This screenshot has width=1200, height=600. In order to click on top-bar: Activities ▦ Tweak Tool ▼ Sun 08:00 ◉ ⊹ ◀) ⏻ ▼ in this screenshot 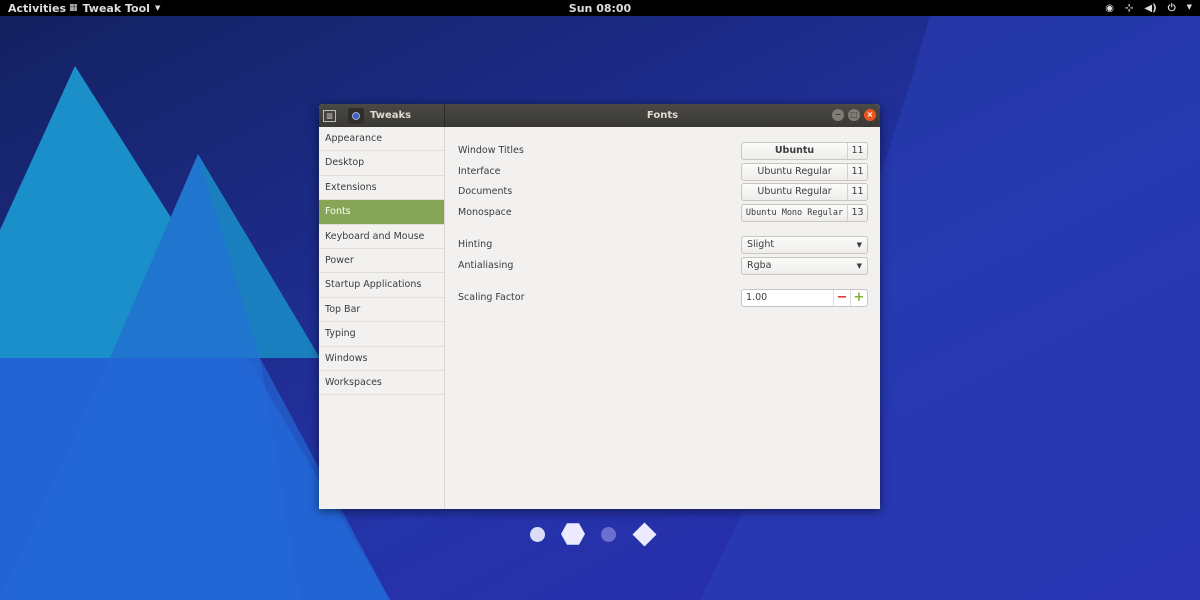, I will do `click(600, 8)`.